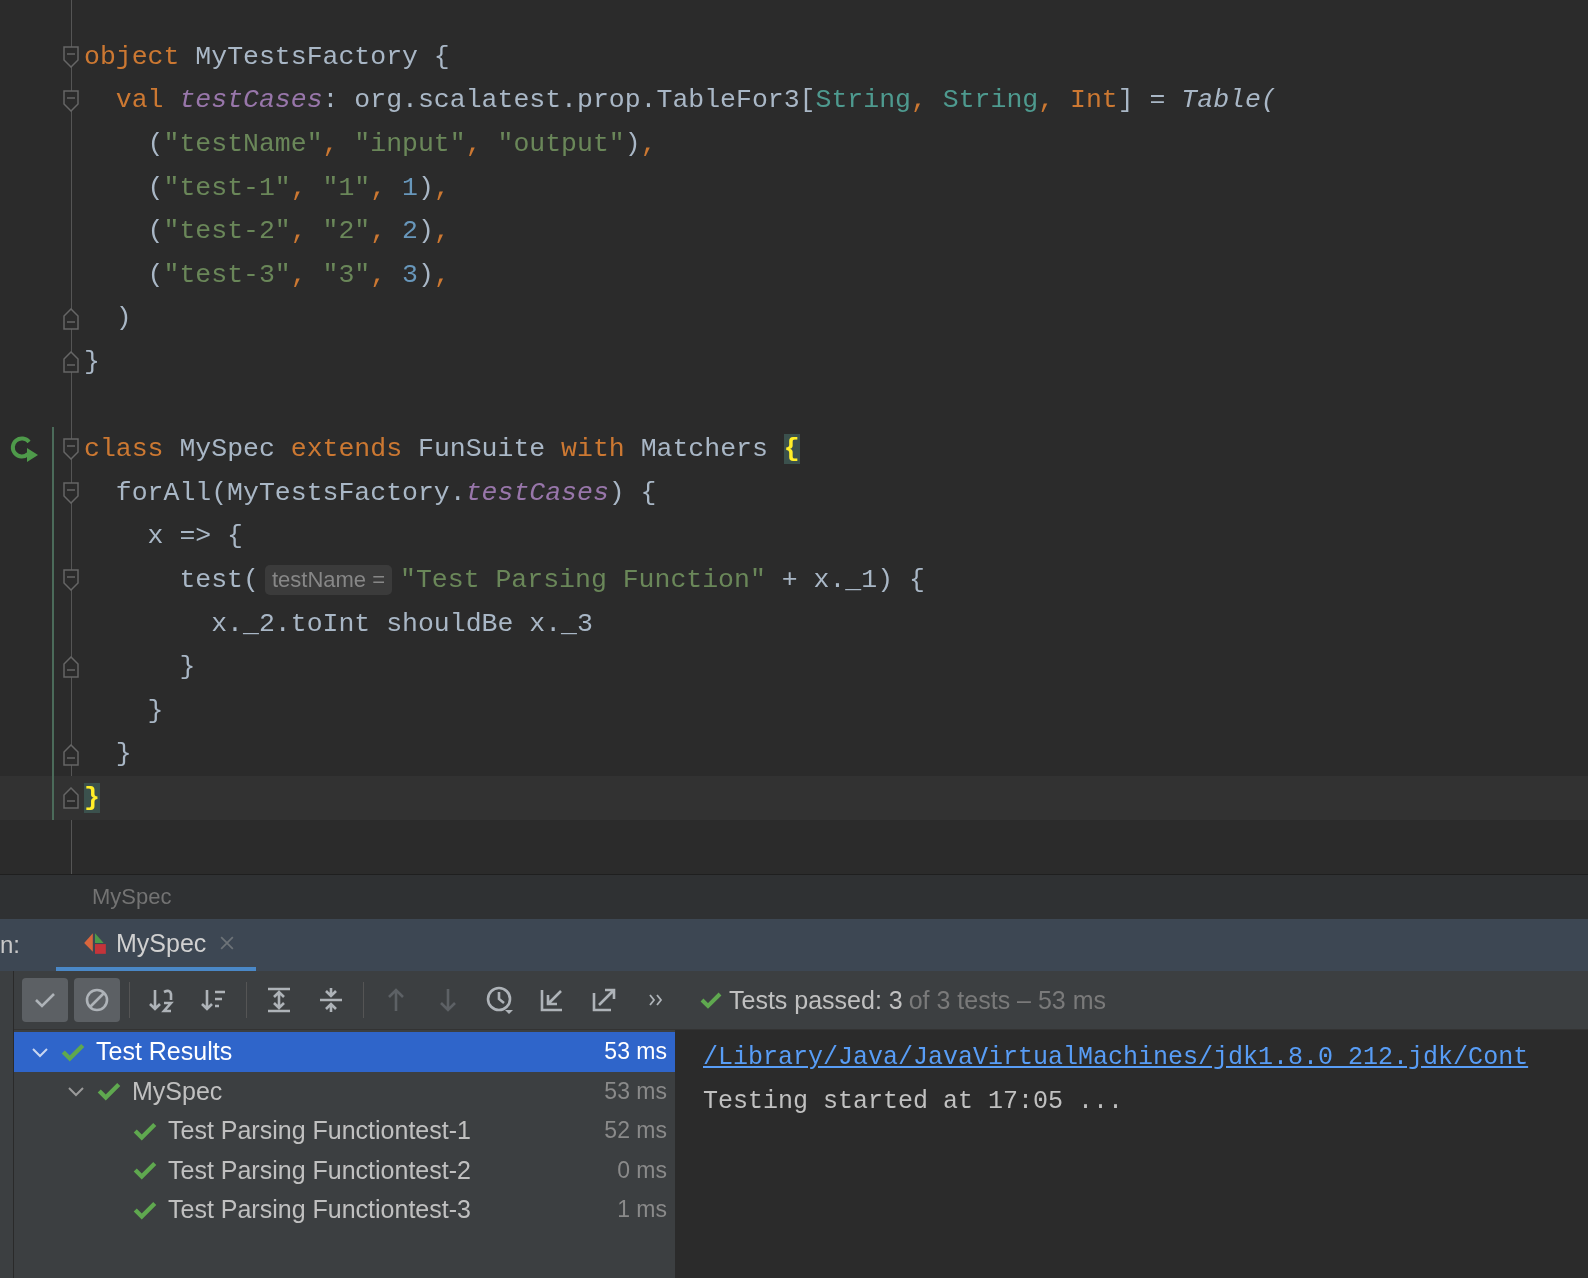 The height and width of the screenshot is (1278, 1588). Describe the element at coordinates (298, 187) in the screenshot. I see `code-line: ("test-1", "1", 1),` at that location.